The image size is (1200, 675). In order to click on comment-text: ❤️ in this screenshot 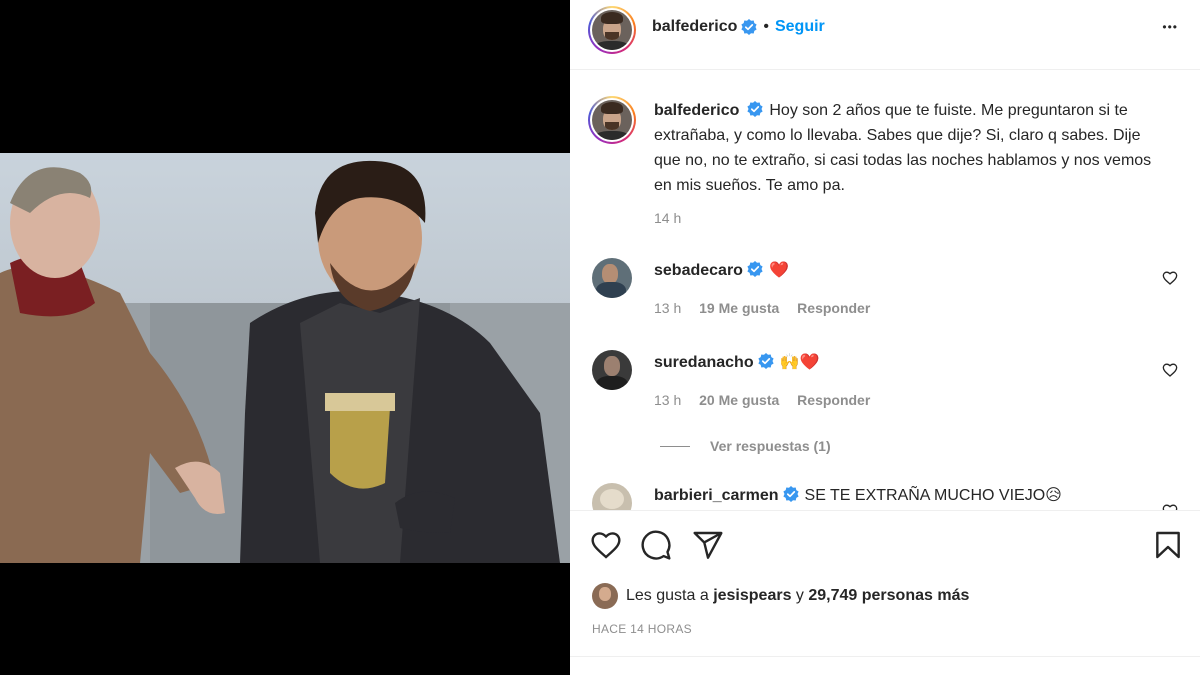, I will do `click(778, 270)`.